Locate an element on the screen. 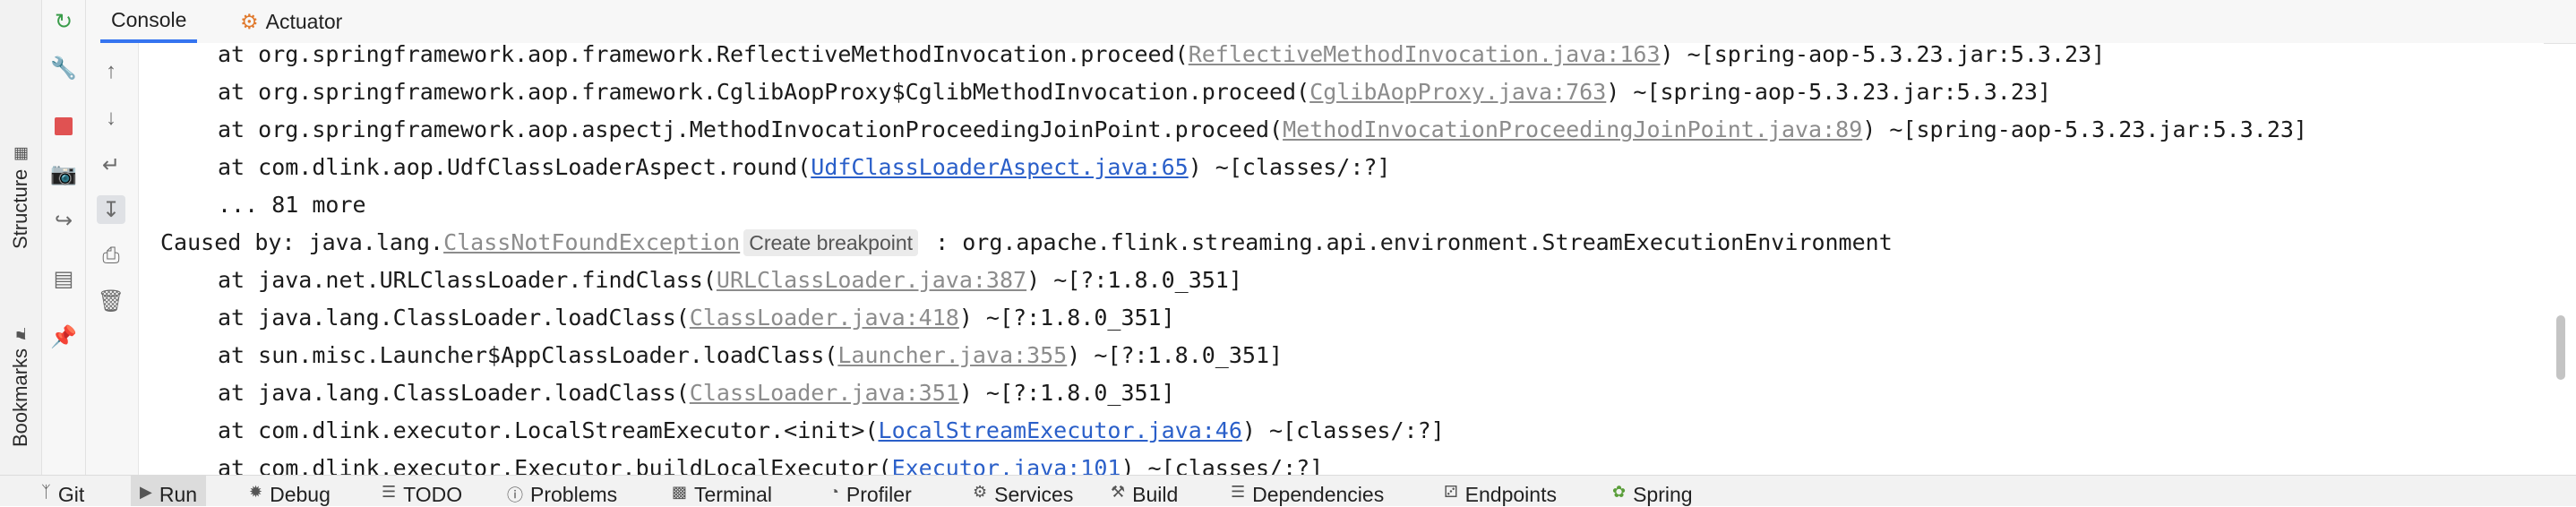 The image size is (2576, 507). bottom-tab-endpoints: ⚂ Endpoints is located at coordinates (1500, 491).